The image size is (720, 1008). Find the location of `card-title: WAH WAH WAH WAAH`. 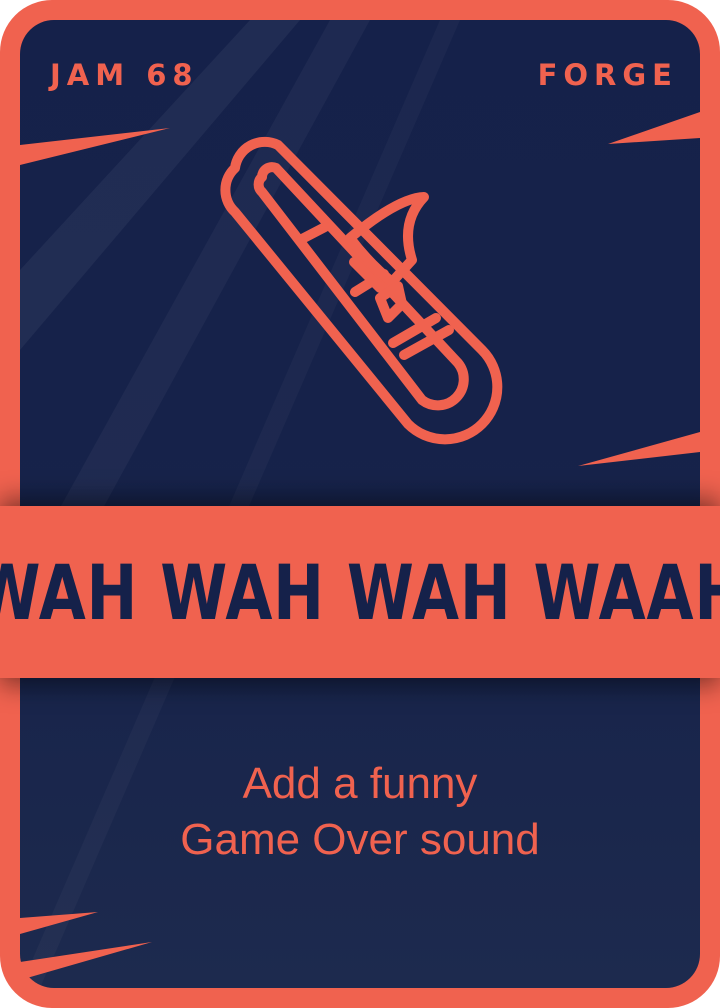

card-title: WAH WAH WAH WAAH is located at coordinates (360, 592).